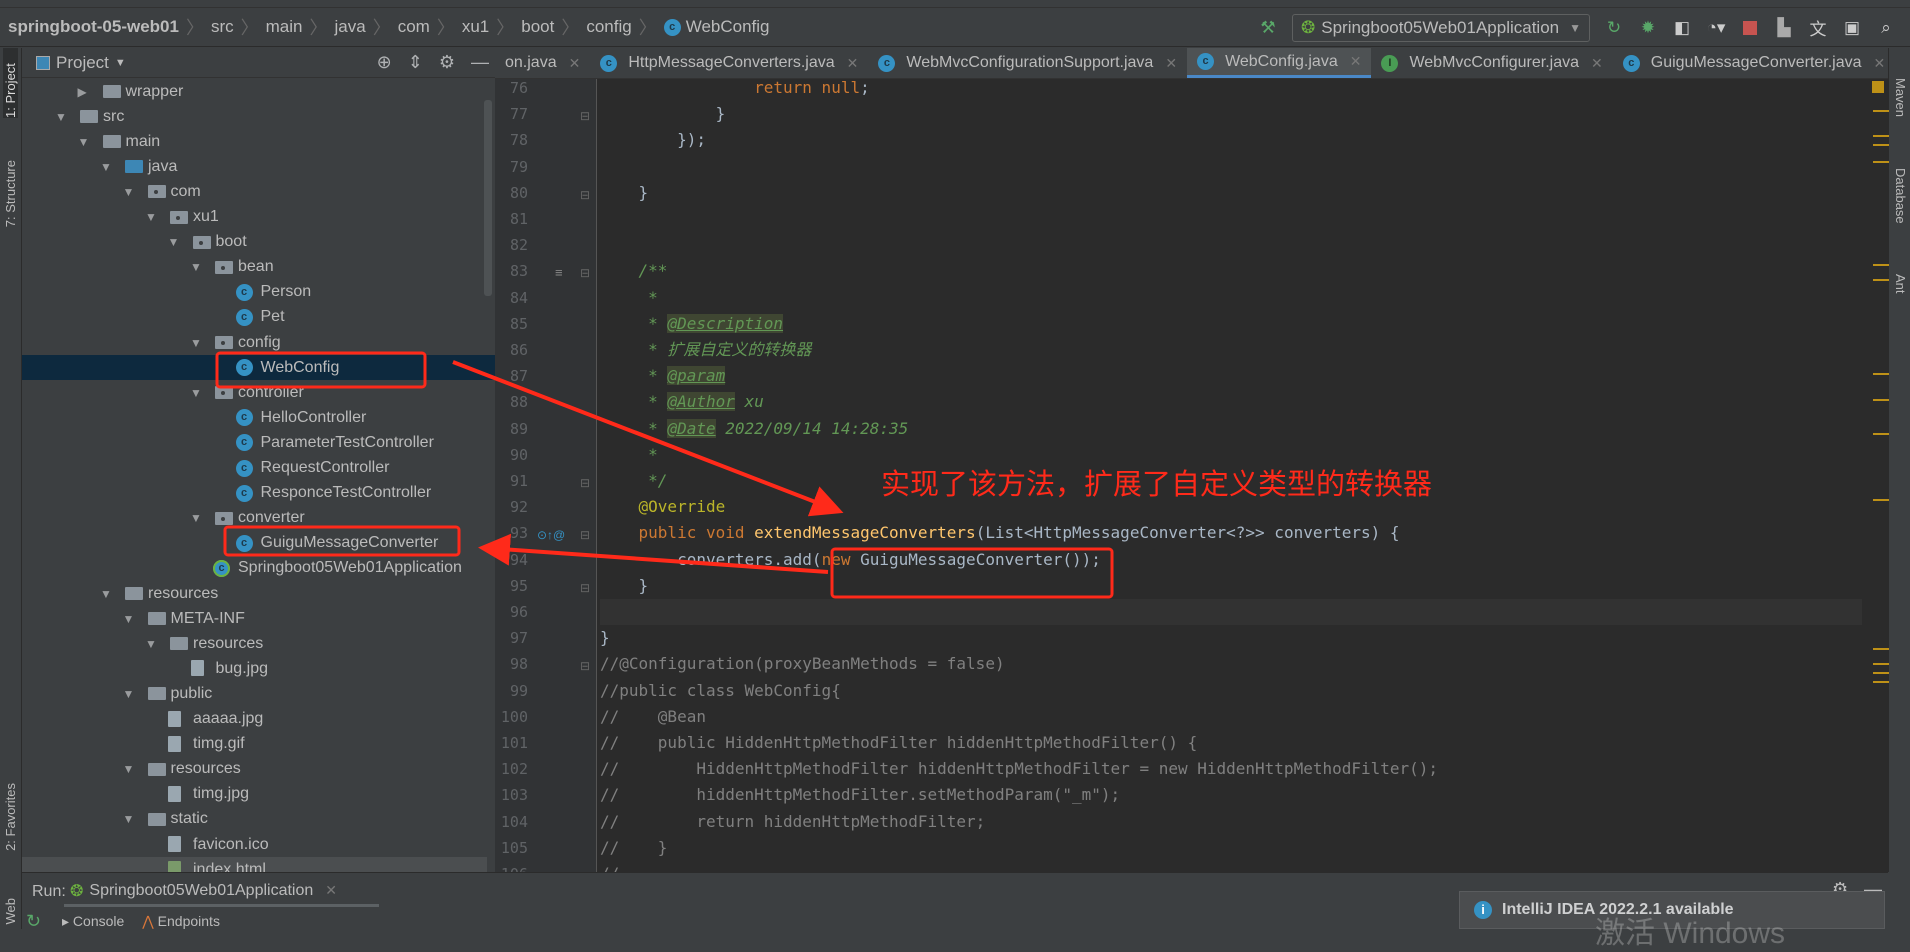 This screenshot has height=952, width=1910. I want to click on tree-item: c Person, so click(258, 292).